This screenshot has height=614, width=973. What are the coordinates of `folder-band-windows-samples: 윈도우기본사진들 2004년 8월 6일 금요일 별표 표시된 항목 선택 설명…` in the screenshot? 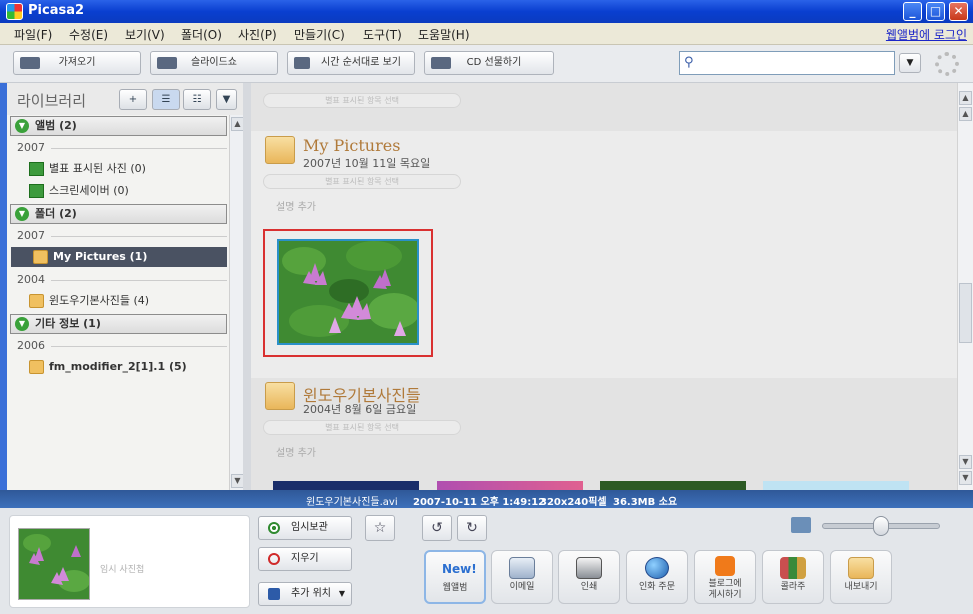 It's located at (604, 434).